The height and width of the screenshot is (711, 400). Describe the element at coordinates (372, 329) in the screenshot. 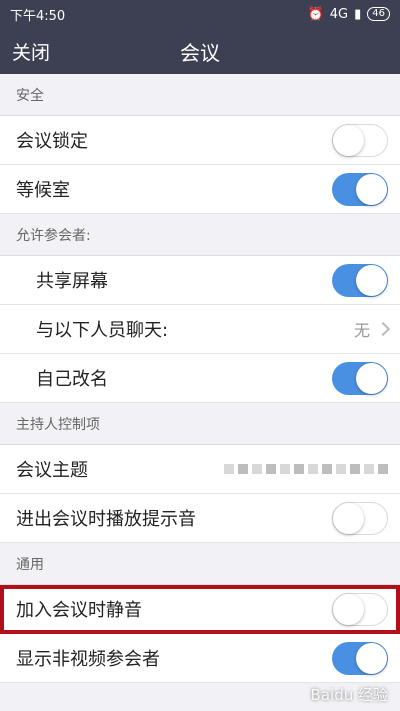

I see `chat-with-value: 无` at that location.